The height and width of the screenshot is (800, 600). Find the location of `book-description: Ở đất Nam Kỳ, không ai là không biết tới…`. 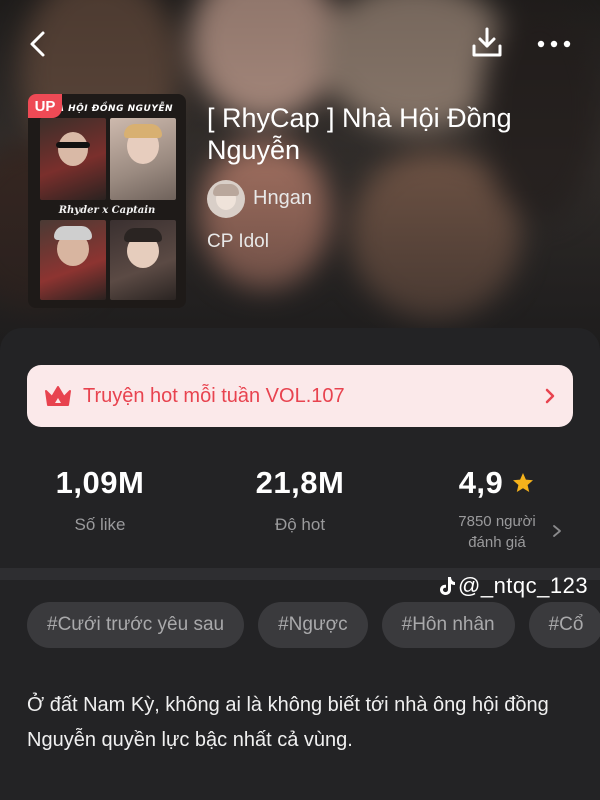

book-description: Ở đất Nam Kỳ, không ai là không biết tới… is located at coordinates (297, 723).